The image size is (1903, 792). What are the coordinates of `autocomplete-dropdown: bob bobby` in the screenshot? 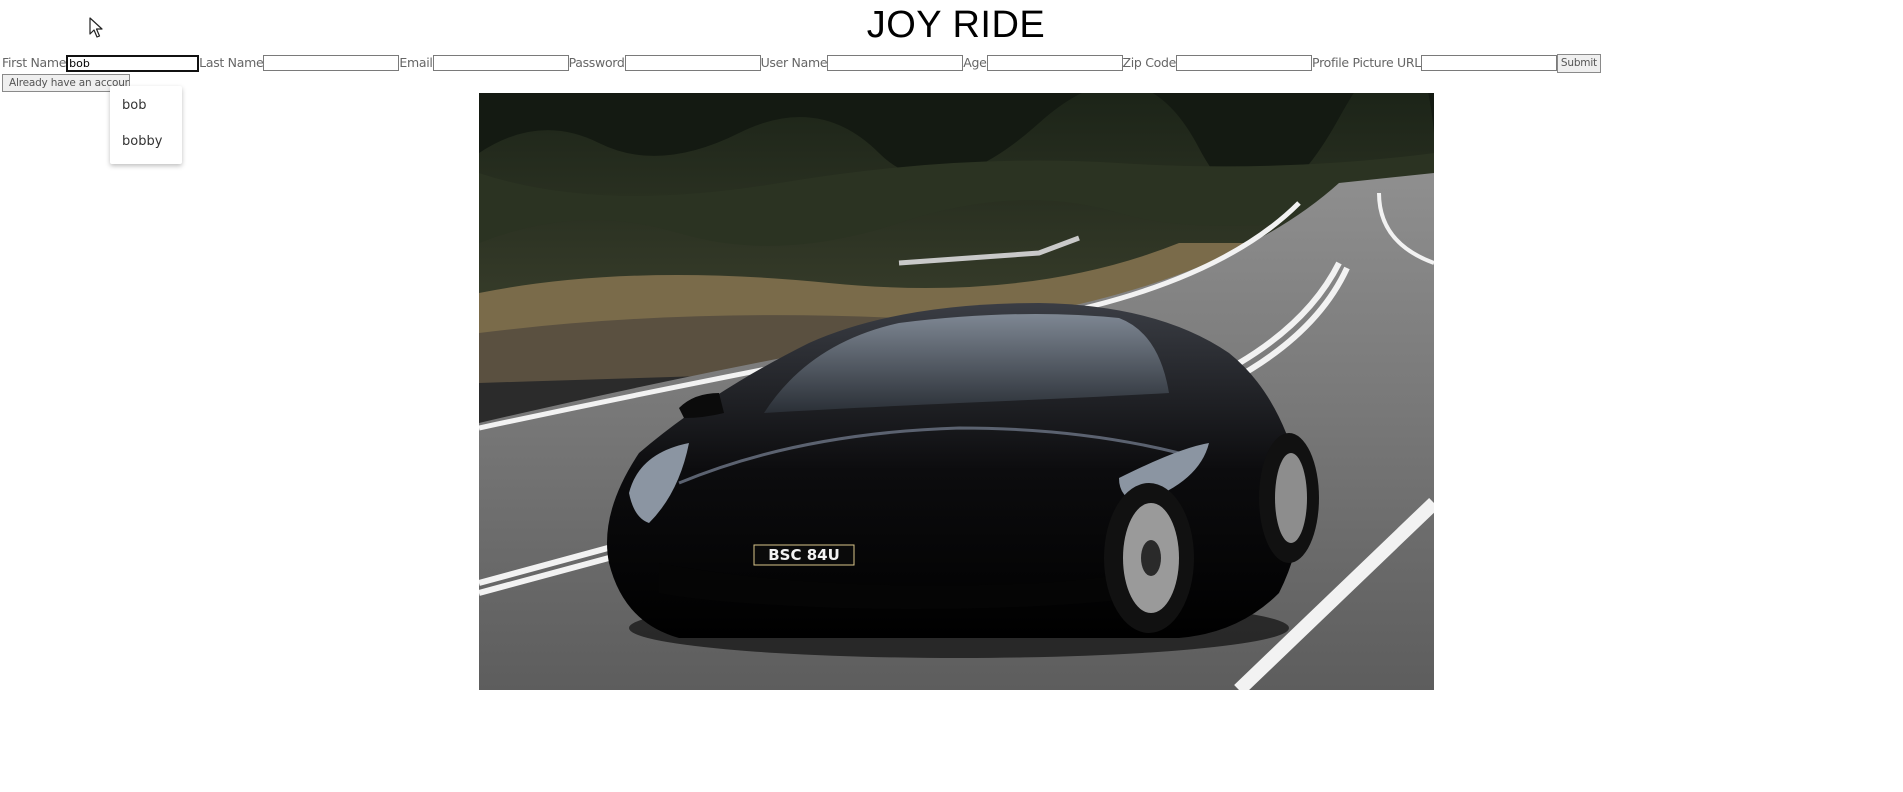 It's located at (146, 125).